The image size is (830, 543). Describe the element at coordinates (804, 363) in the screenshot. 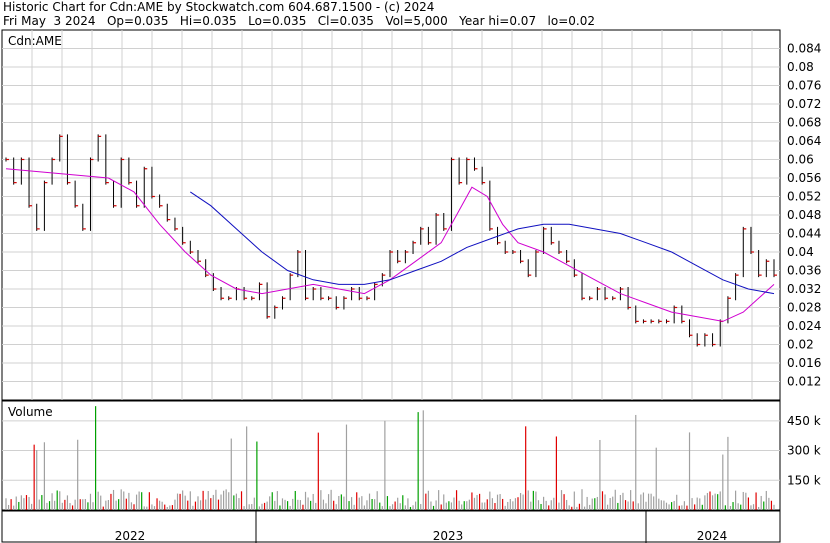

I see `price-tick-label: 0.016` at that location.